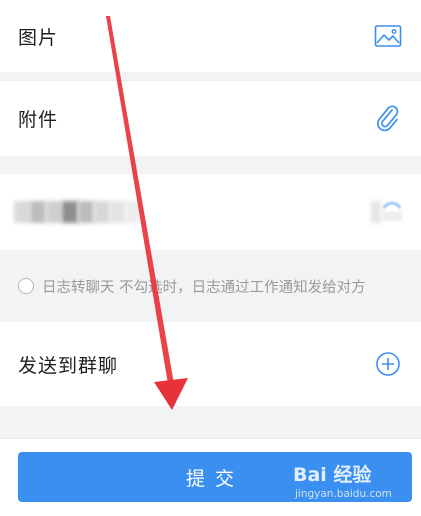  Describe the element at coordinates (215, 477) in the screenshot. I see `submit-button: 提交` at that location.